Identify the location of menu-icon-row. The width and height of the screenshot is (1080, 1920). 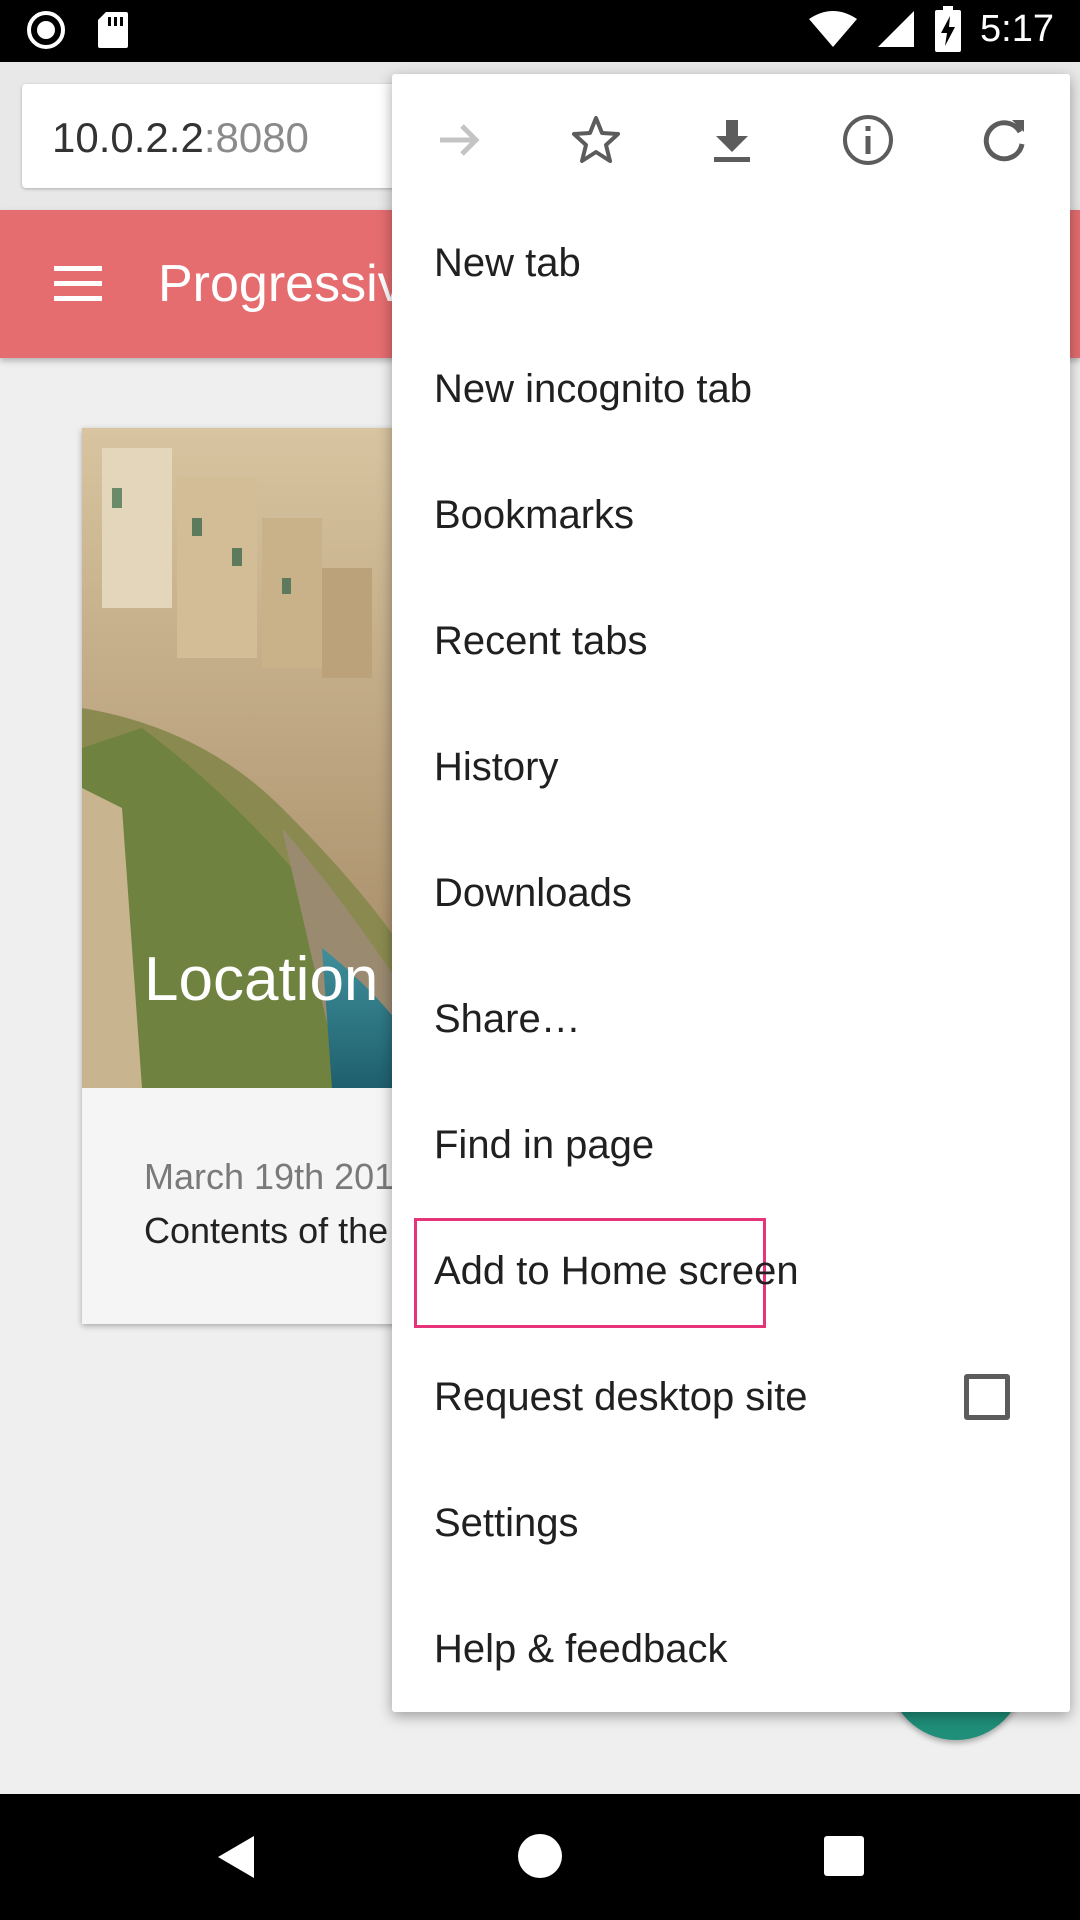
(731, 137).